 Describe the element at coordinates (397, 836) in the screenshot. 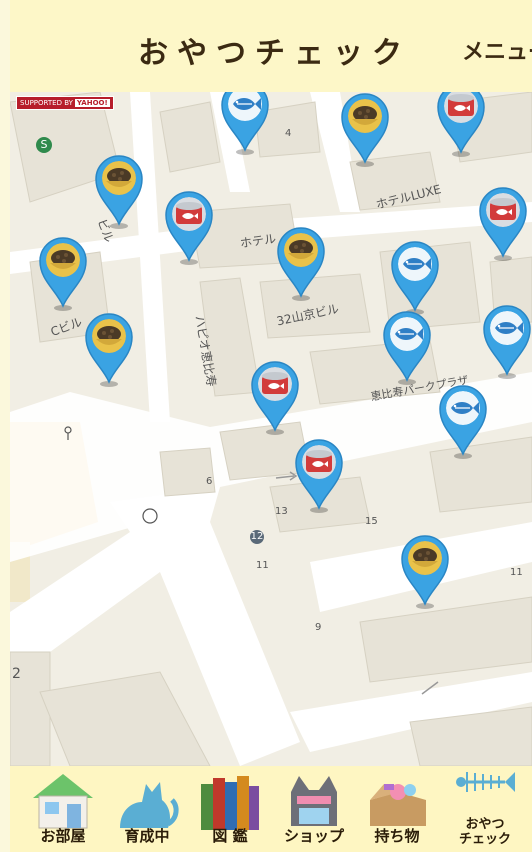

I see `nav-inventory-label: 持ち物` at that location.